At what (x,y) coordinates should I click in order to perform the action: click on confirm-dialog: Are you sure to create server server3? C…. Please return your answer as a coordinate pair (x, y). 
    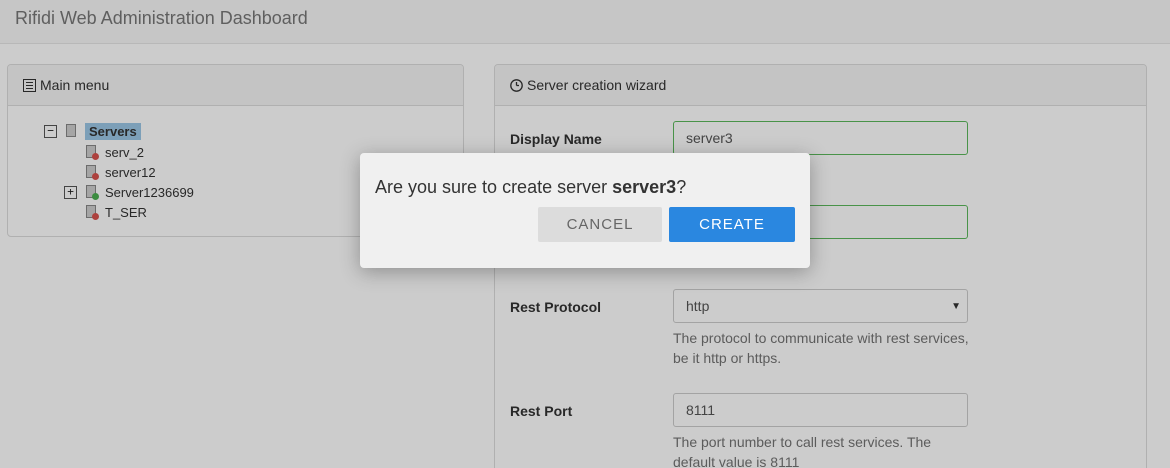
    Looking at the image, I should click on (585, 210).